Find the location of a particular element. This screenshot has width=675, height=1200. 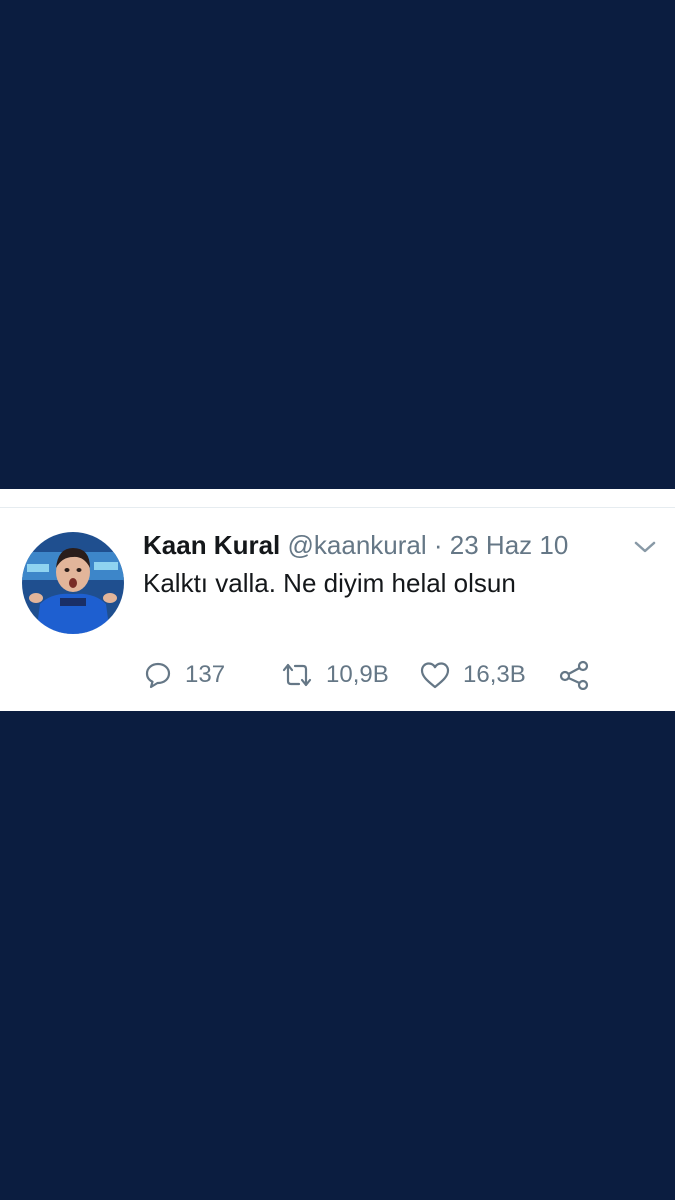

profile-photo-icon is located at coordinates (73, 583).